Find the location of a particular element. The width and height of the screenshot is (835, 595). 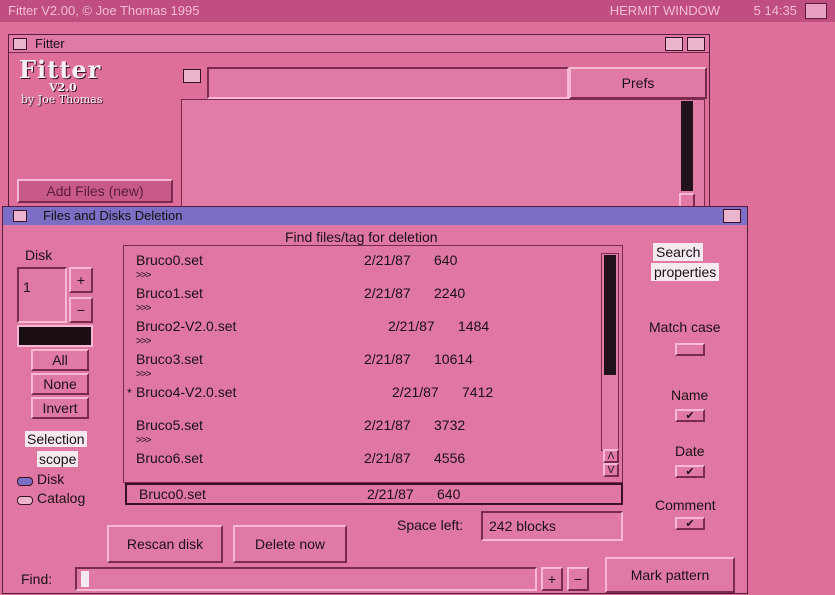

selected-file-row: Bruco0.set 2/21/87 640 is located at coordinates (374, 494).